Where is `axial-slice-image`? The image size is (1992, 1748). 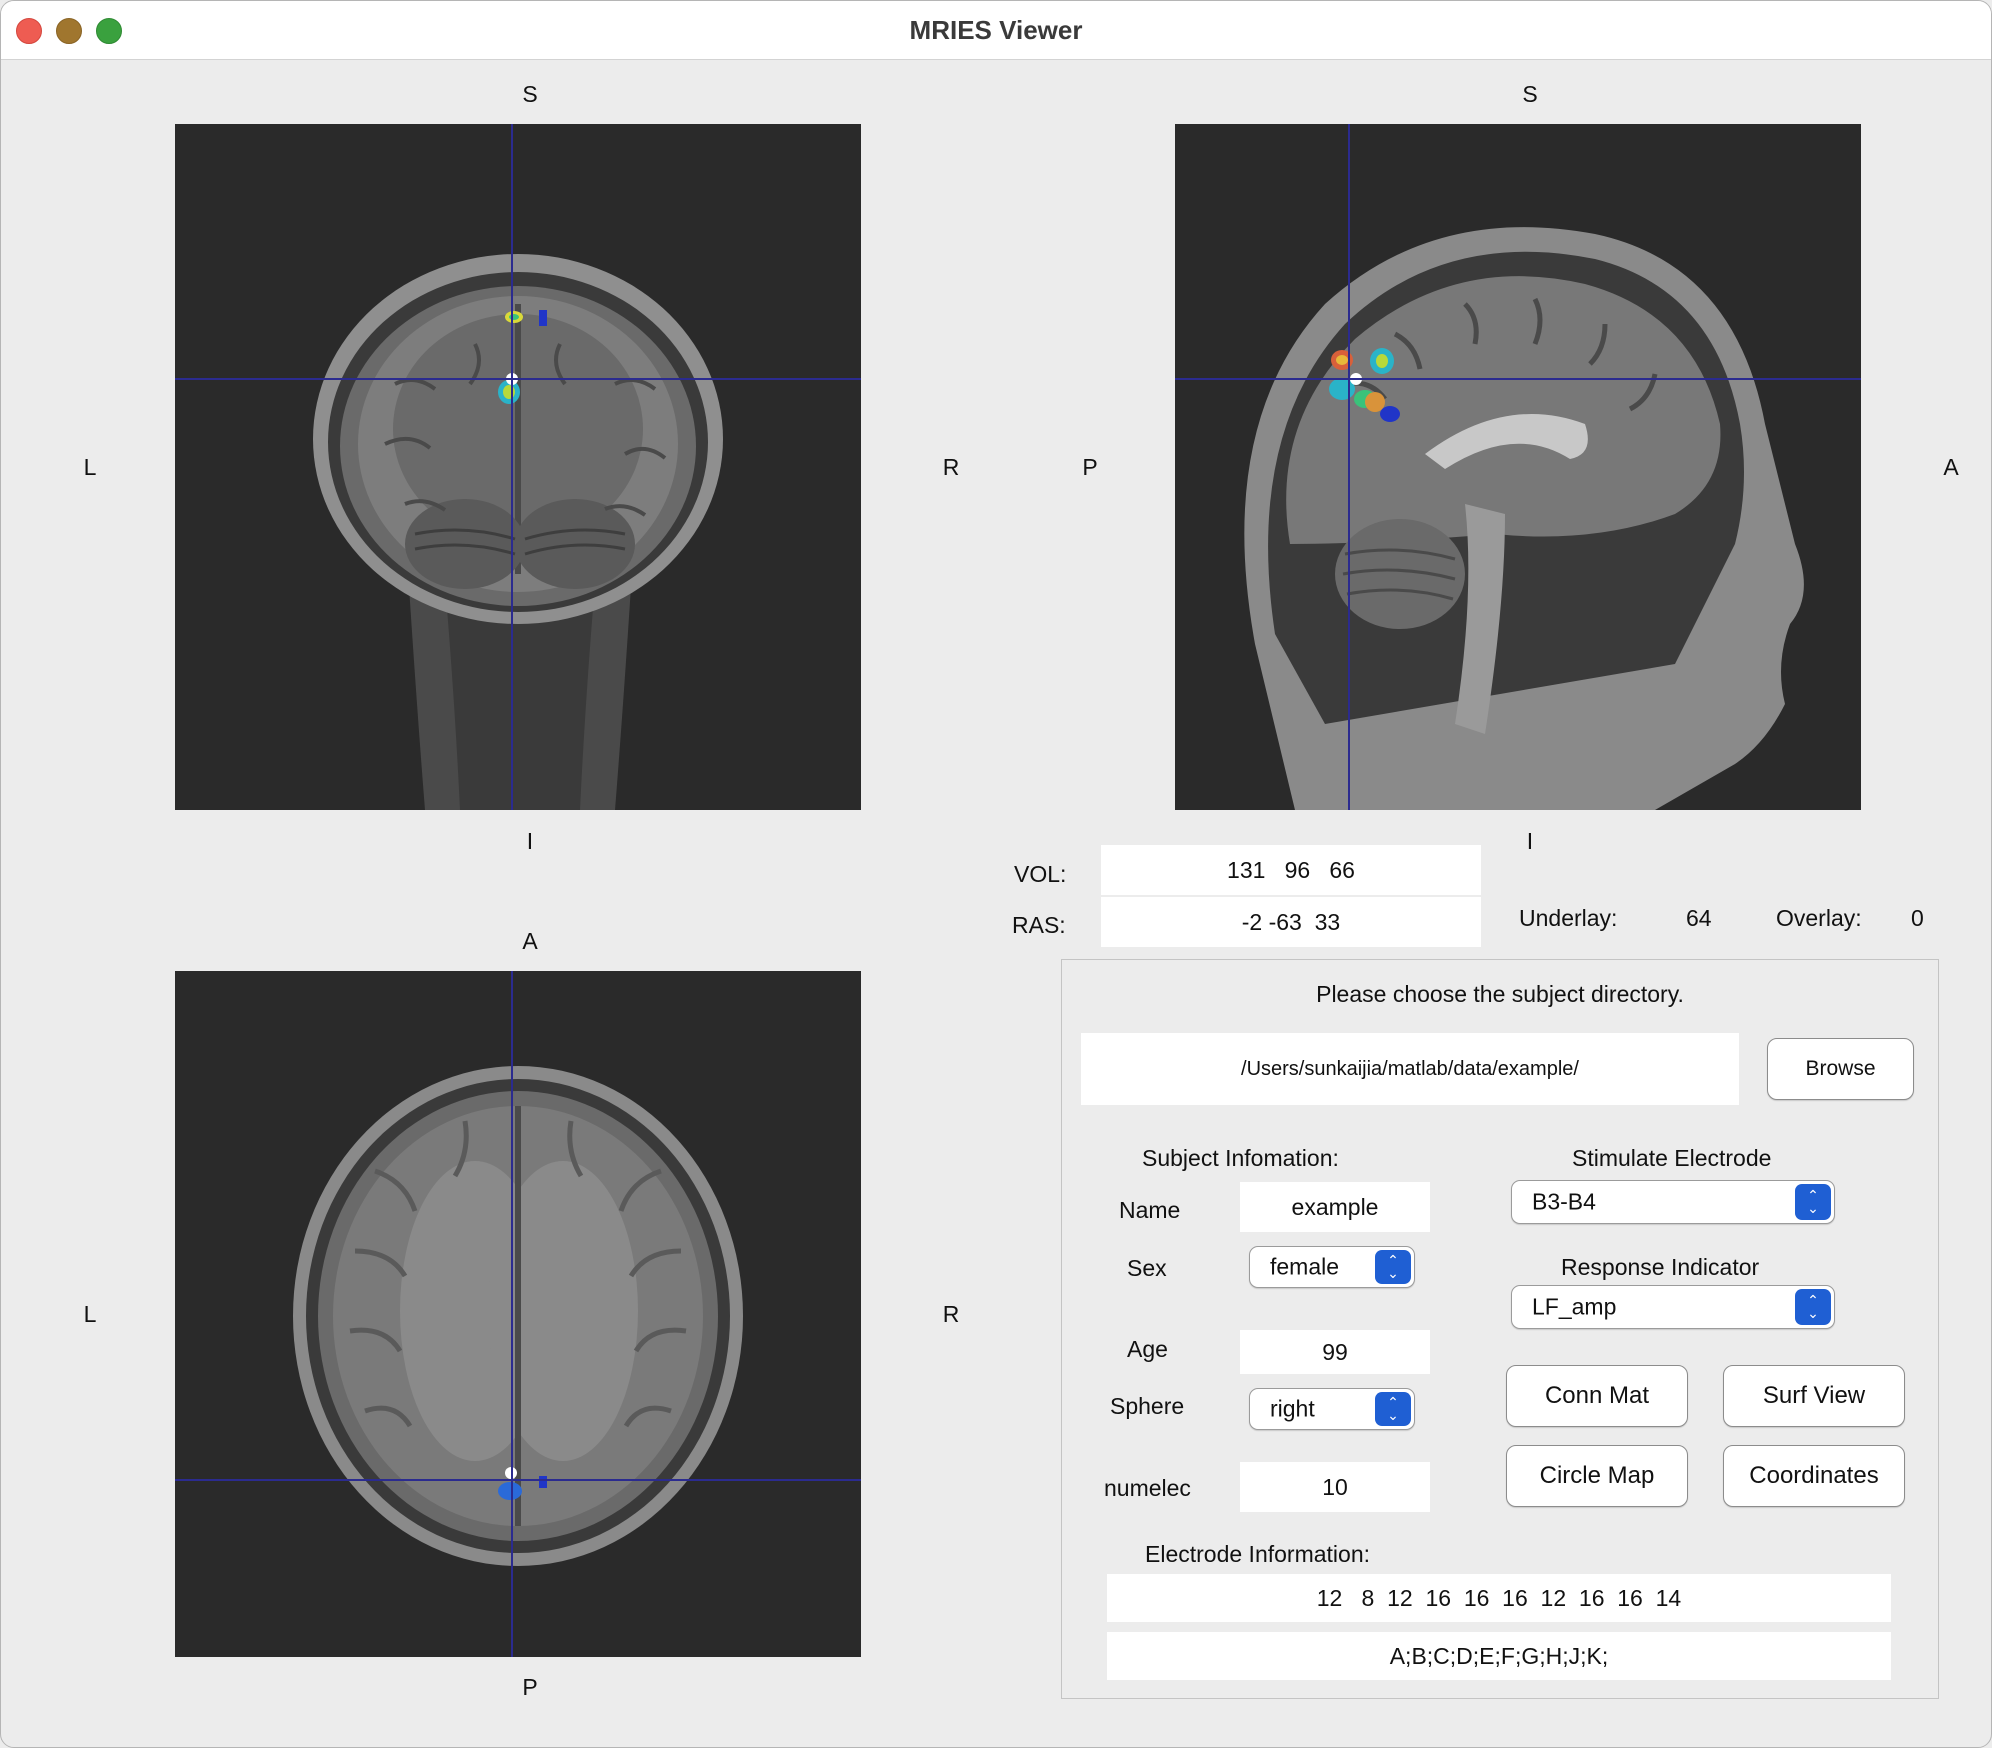 axial-slice-image is located at coordinates (518, 1314).